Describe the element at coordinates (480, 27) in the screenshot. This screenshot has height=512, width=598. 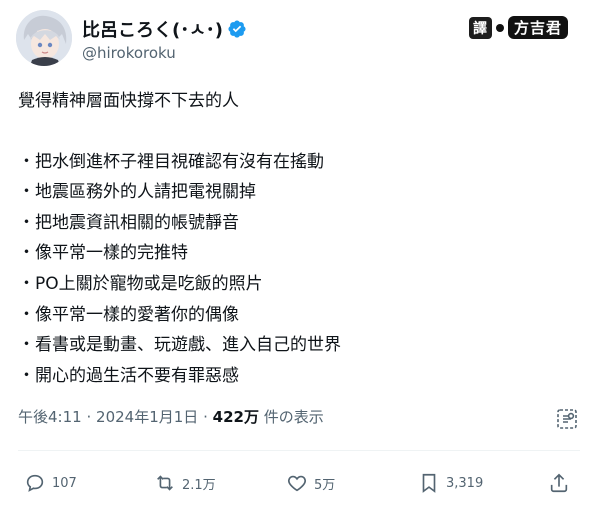
I see `watermark-part1: 譯` at that location.